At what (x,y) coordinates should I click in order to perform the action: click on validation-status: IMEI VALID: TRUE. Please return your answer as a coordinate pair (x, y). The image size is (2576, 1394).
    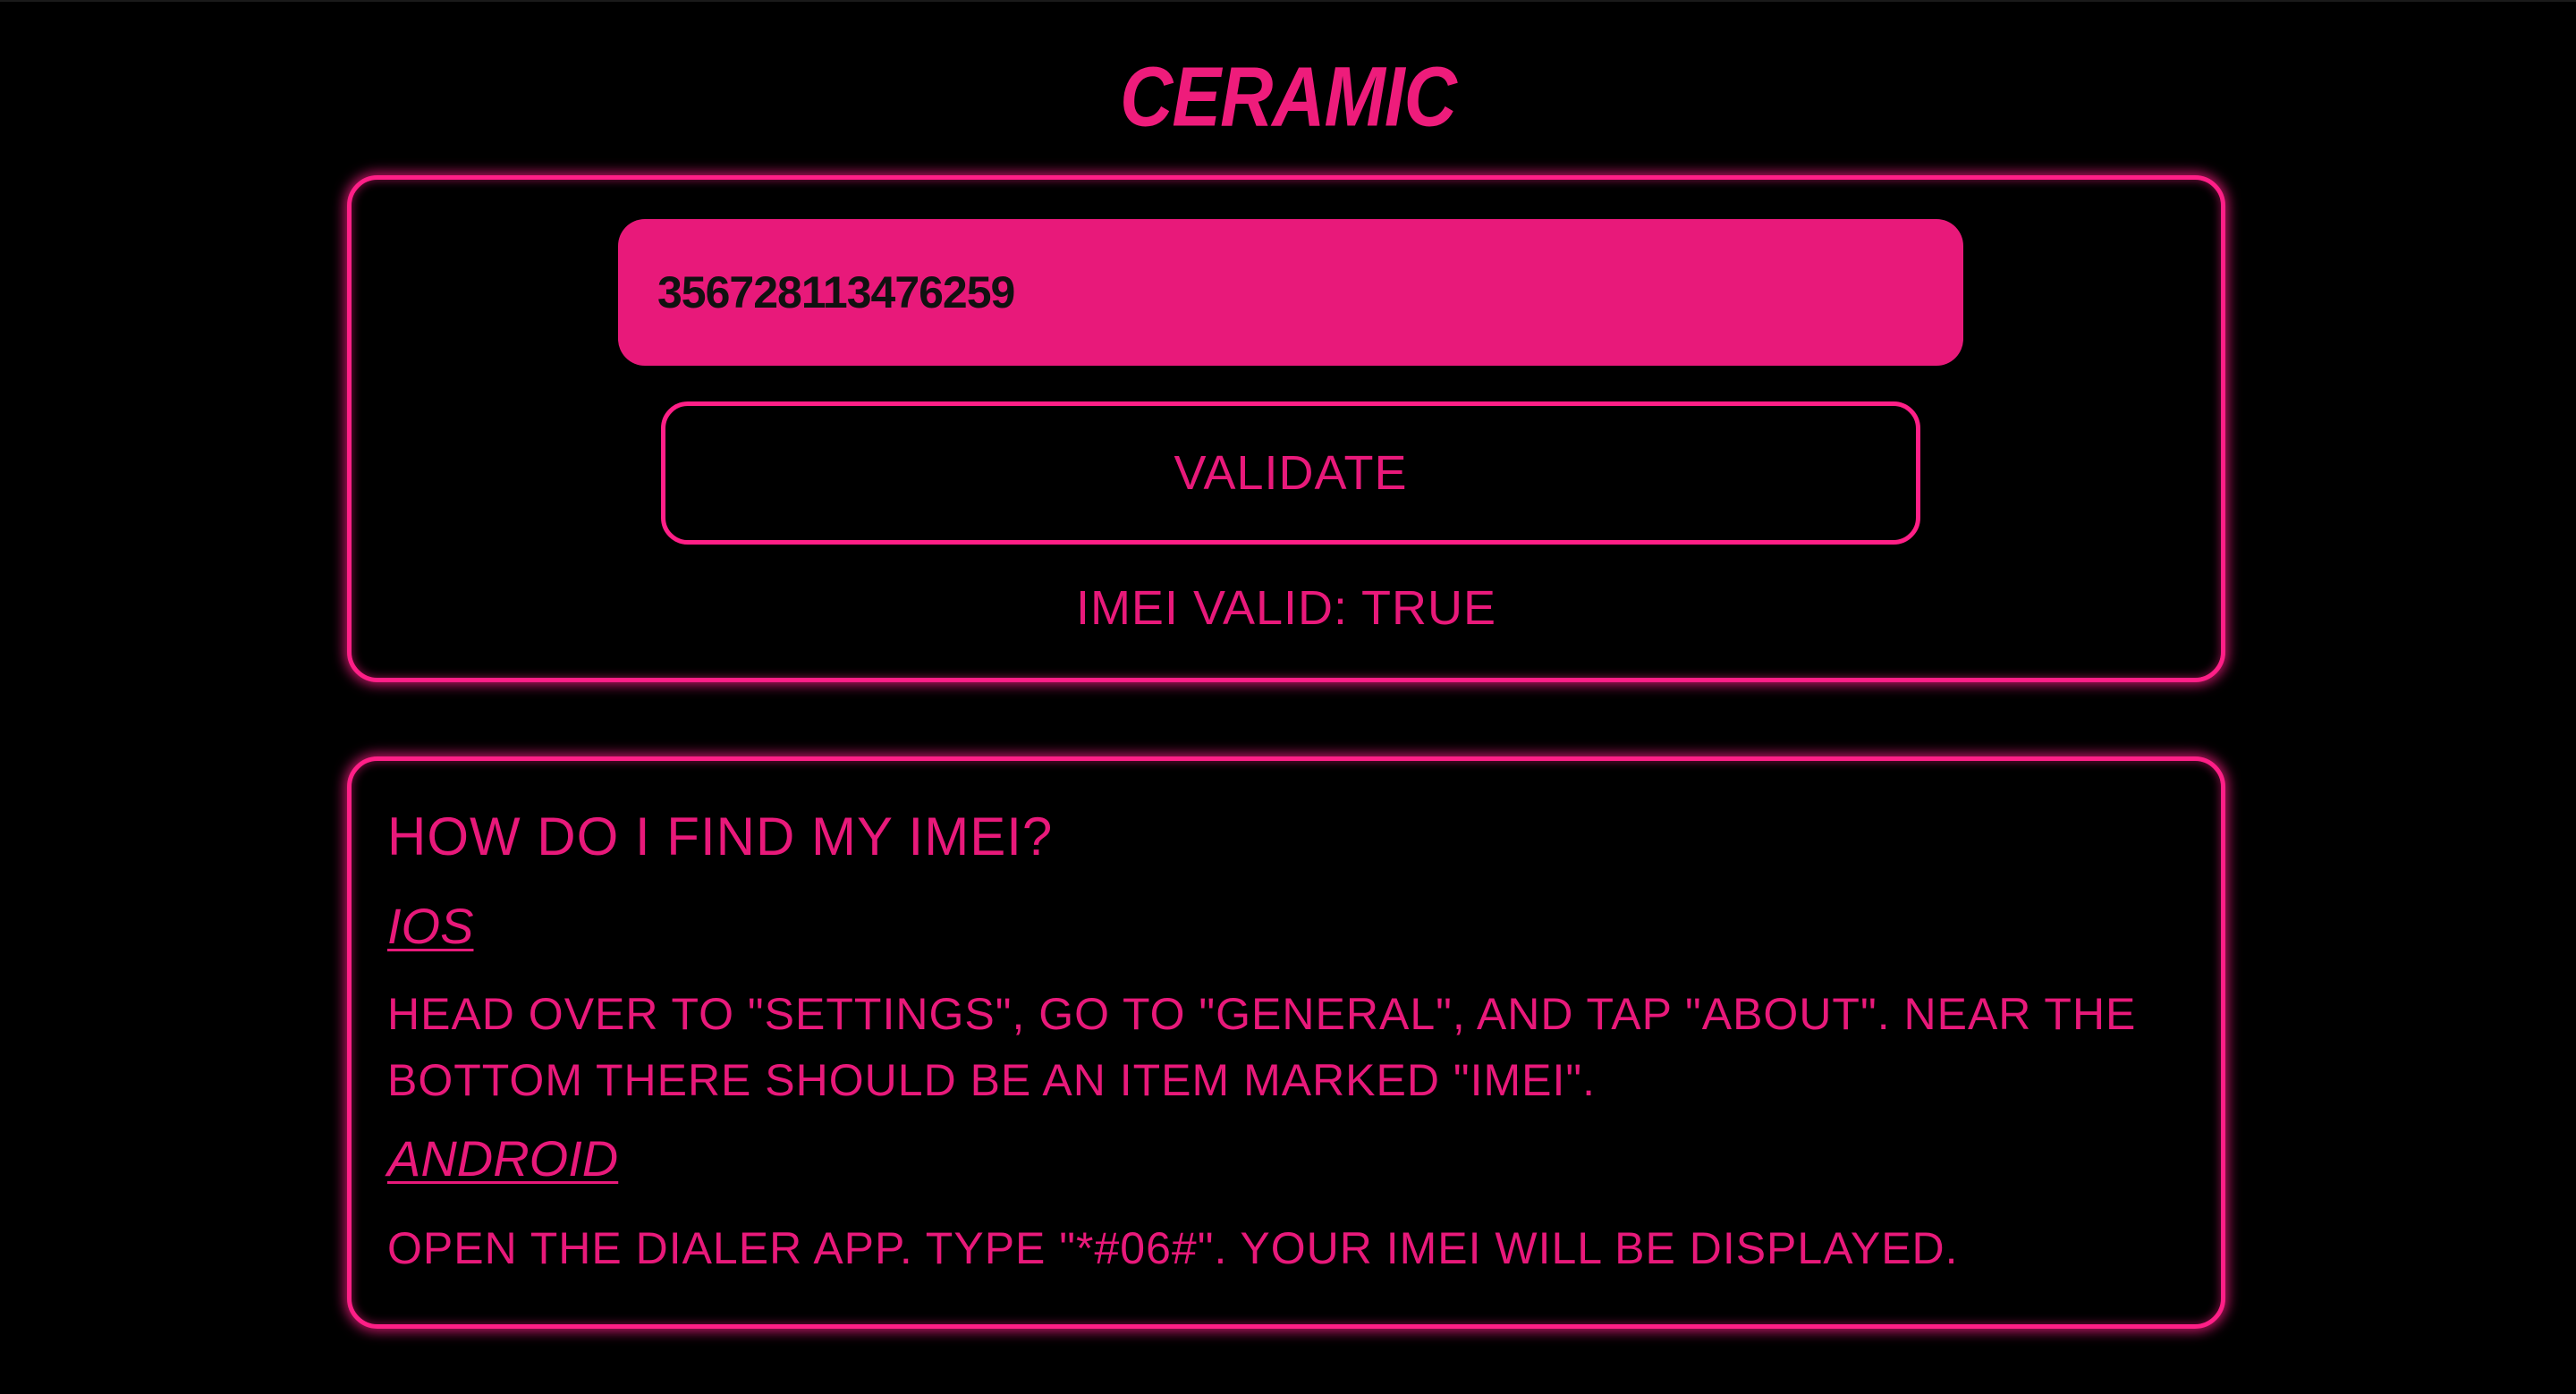
    Looking at the image, I should click on (1286, 608).